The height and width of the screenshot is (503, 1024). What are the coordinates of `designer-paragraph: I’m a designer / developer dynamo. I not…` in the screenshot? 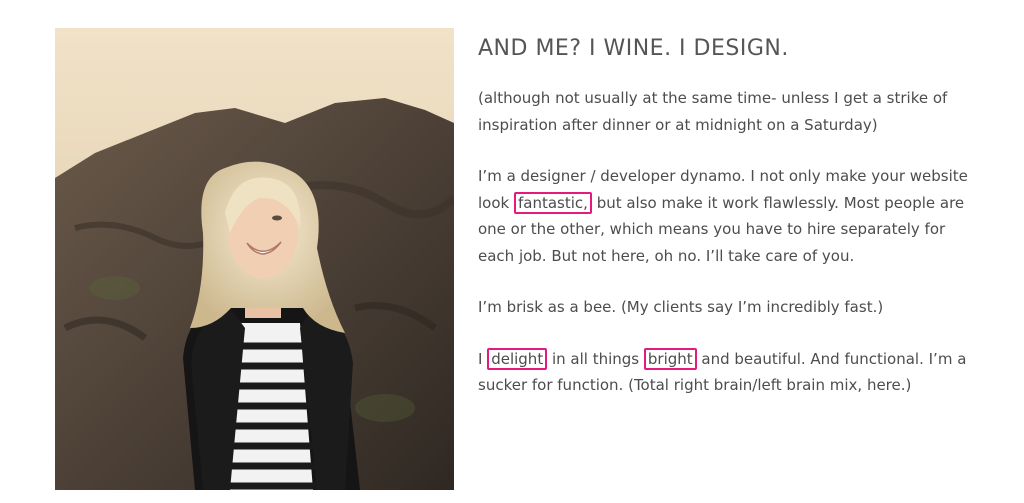 It's located at (728, 216).